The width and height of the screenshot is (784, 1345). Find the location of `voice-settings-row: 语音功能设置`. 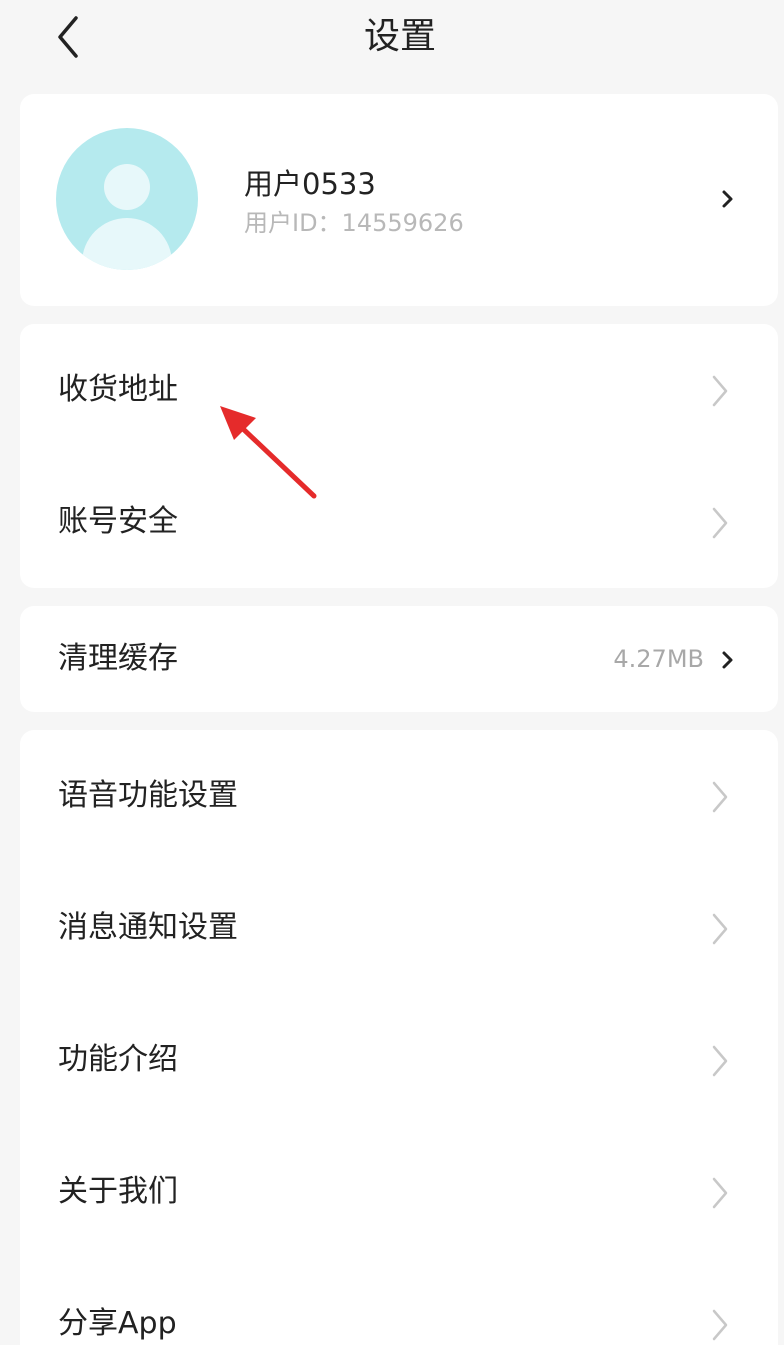

voice-settings-row: 语音功能设置 is located at coordinates (399, 796).